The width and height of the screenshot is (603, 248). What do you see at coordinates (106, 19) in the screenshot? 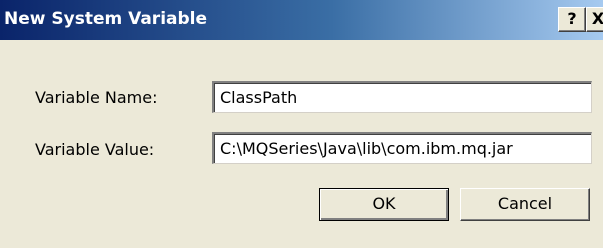
I see `dialog-title: New System Variable` at bounding box center [106, 19].